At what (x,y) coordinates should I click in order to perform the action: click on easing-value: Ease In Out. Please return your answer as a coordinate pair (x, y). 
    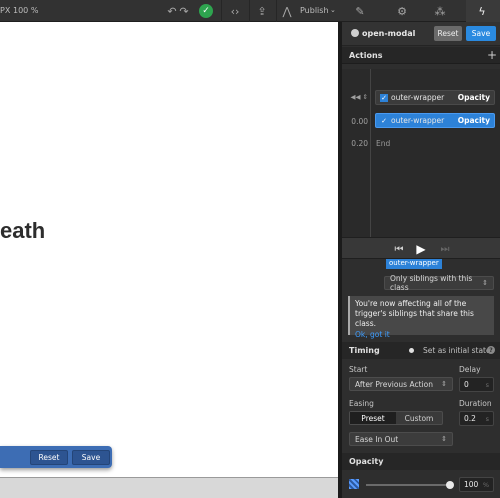
    Looking at the image, I should click on (377, 439).